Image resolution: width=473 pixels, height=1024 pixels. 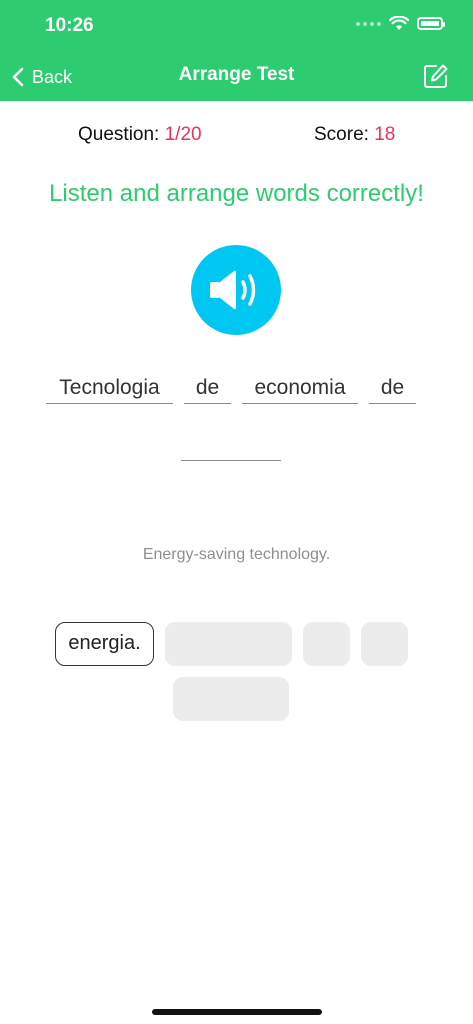 I want to click on answer-slot-3: economia, so click(x=300, y=388).